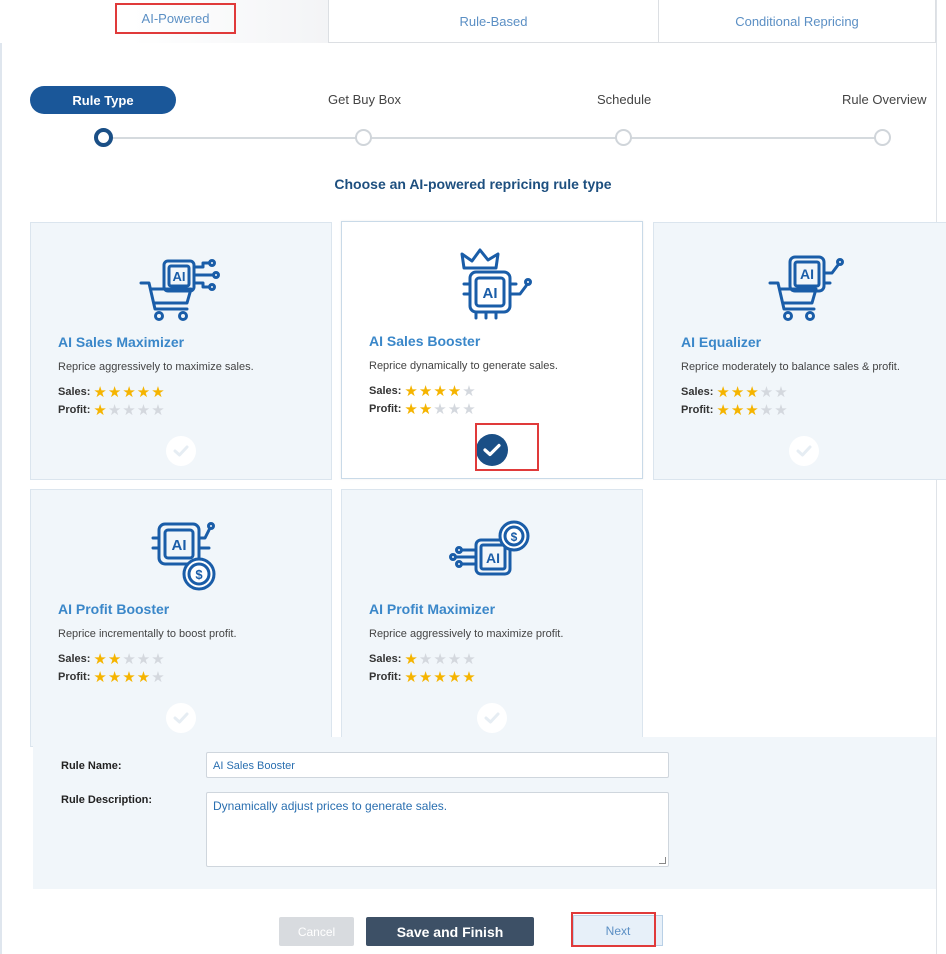  Describe the element at coordinates (806, 288) in the screenshot. I see `ai-cart-chip-icon: AI` at that location.